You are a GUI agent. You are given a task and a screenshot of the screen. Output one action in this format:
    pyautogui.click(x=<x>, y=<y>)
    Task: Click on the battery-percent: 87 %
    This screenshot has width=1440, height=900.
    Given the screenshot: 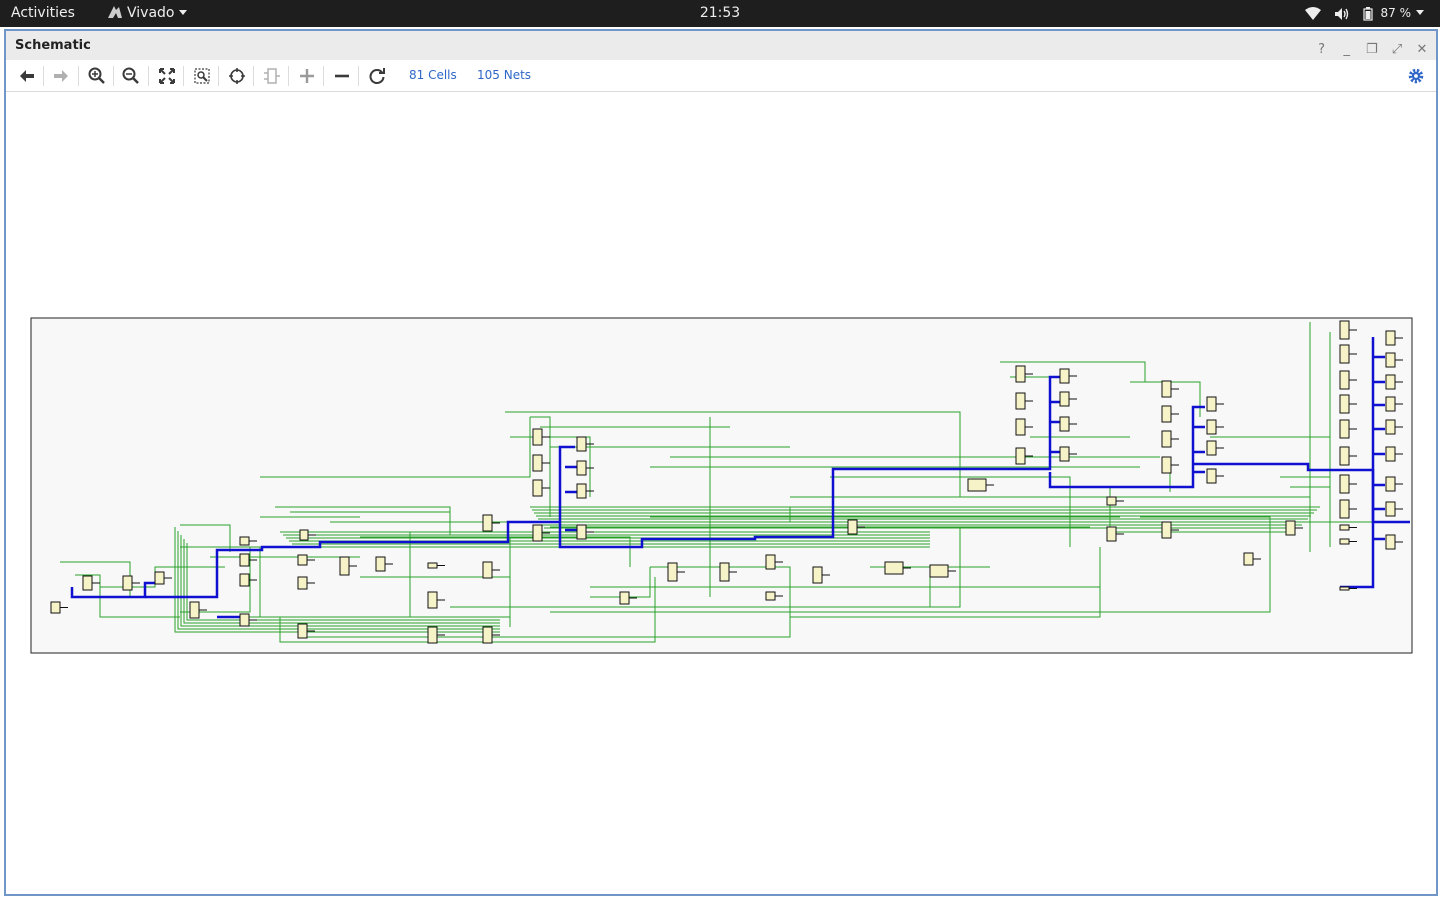 What is the action you would take?
    pyautogui.click(x=1396, y=13)
    